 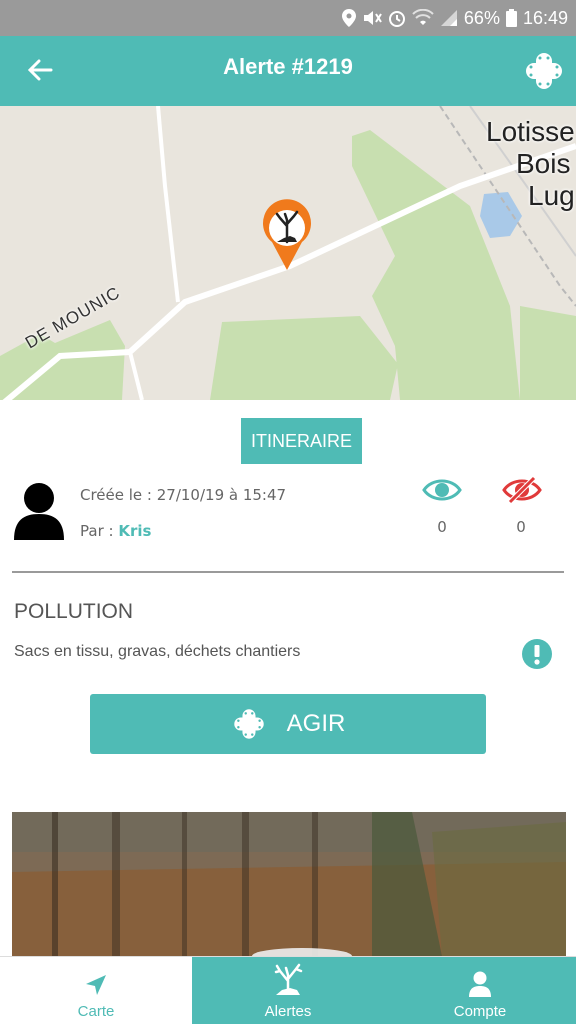 I want to click on mute-icon, so click(x=372, y=18).